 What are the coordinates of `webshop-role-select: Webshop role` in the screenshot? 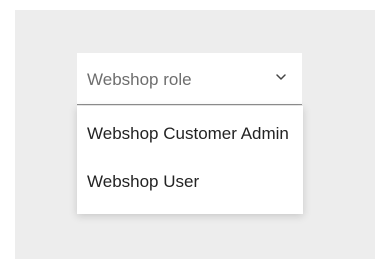 It's located at (189, 79).